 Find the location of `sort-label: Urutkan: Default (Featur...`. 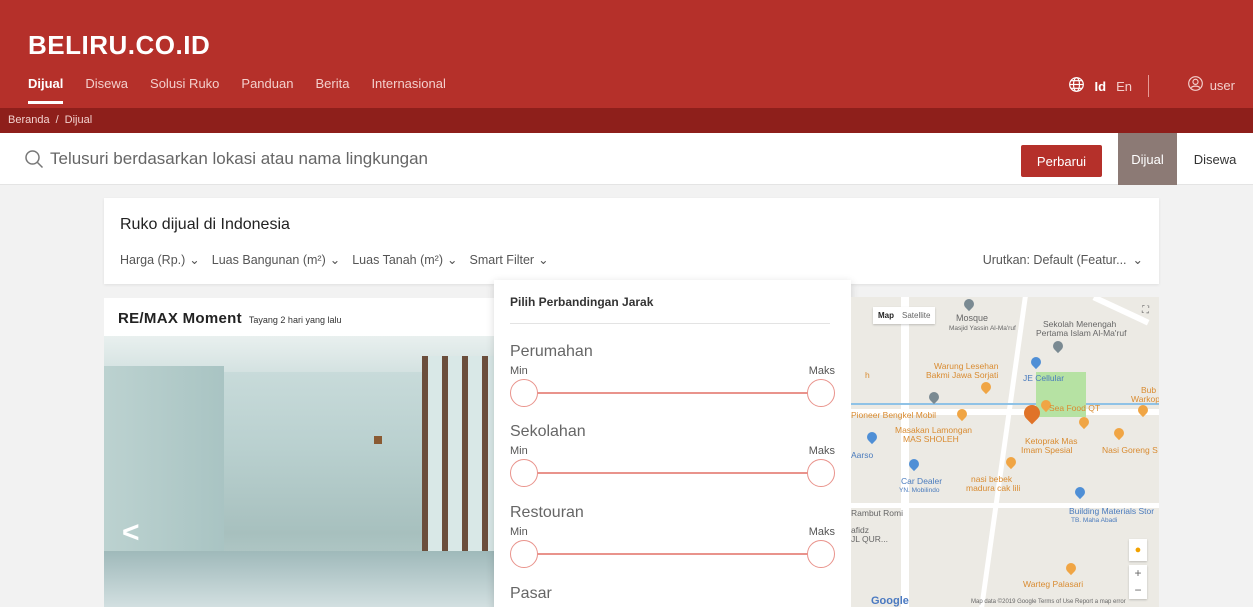

sort-label: Urutkan: Default (Featur... is located at coordinates (1054, 259).